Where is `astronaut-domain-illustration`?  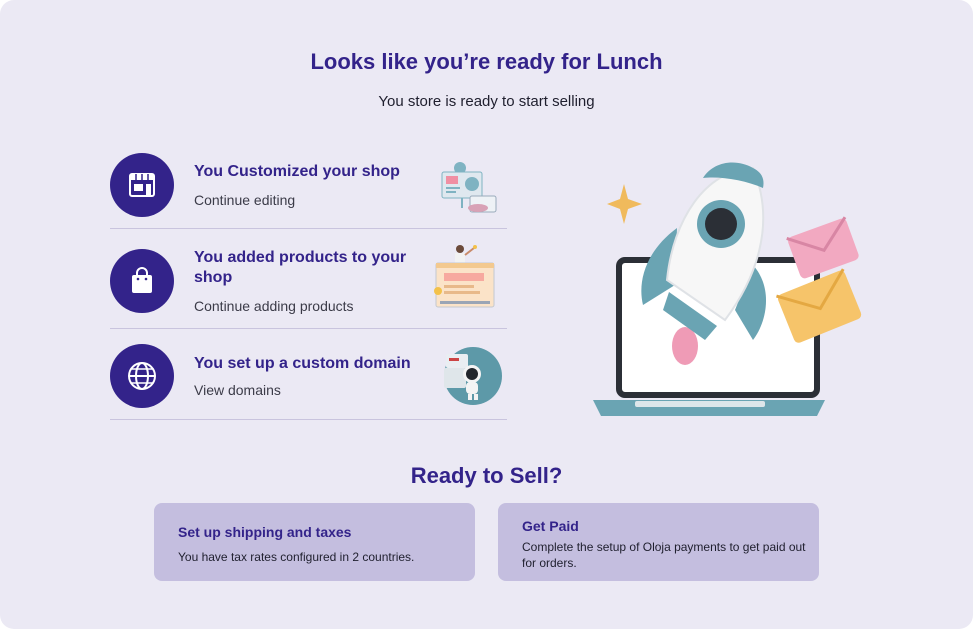
astronaut-domain-illustration is located at coordinates (473, 376).